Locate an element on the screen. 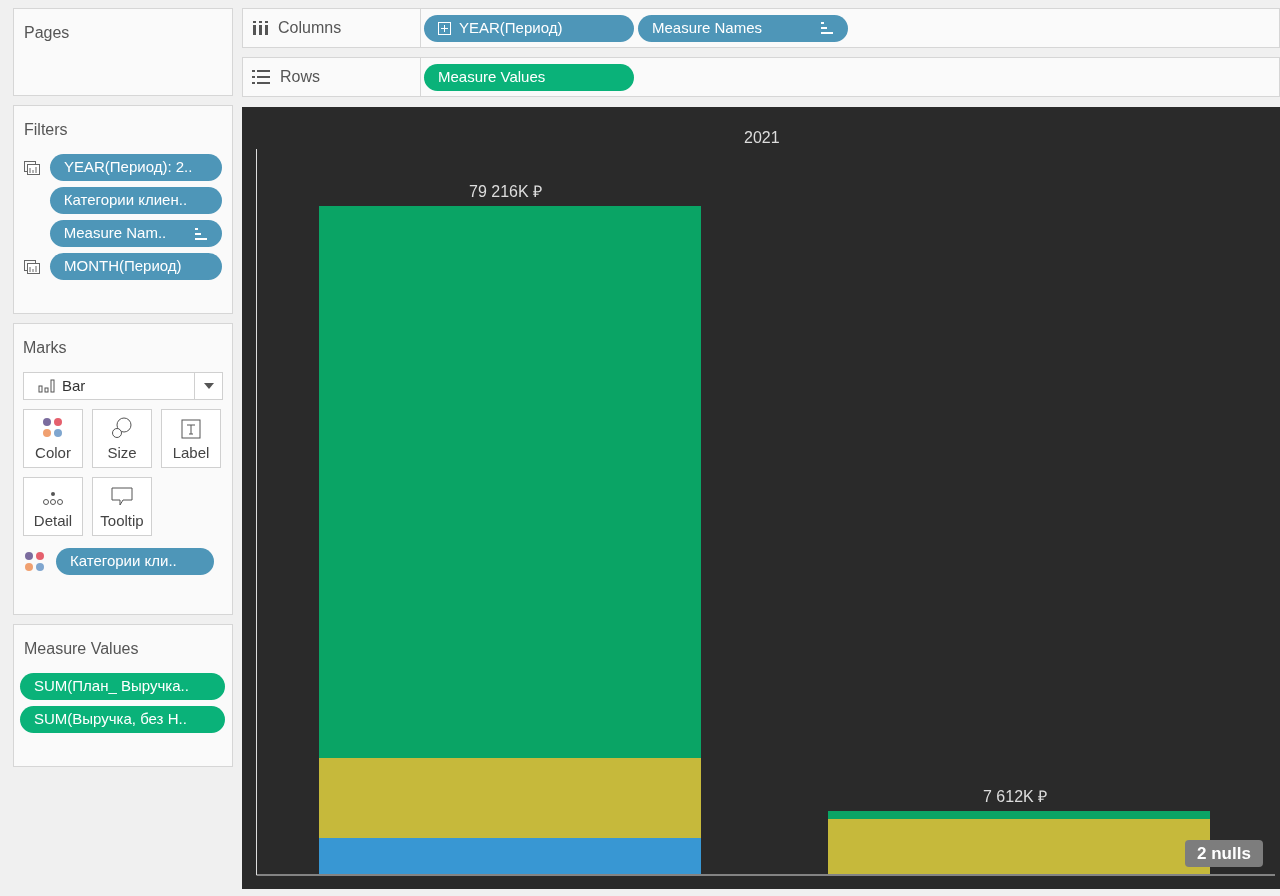 The height and width of the screenshot is (896, 1280). shelf-label: Rows is located at coordinates (300, 77).